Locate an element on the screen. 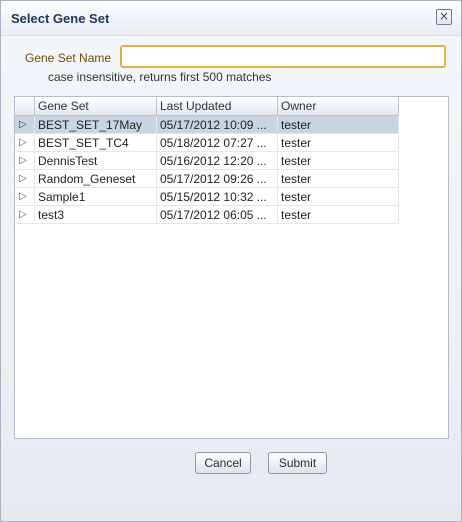  close-icon: × is located at coordinates (444, 17).